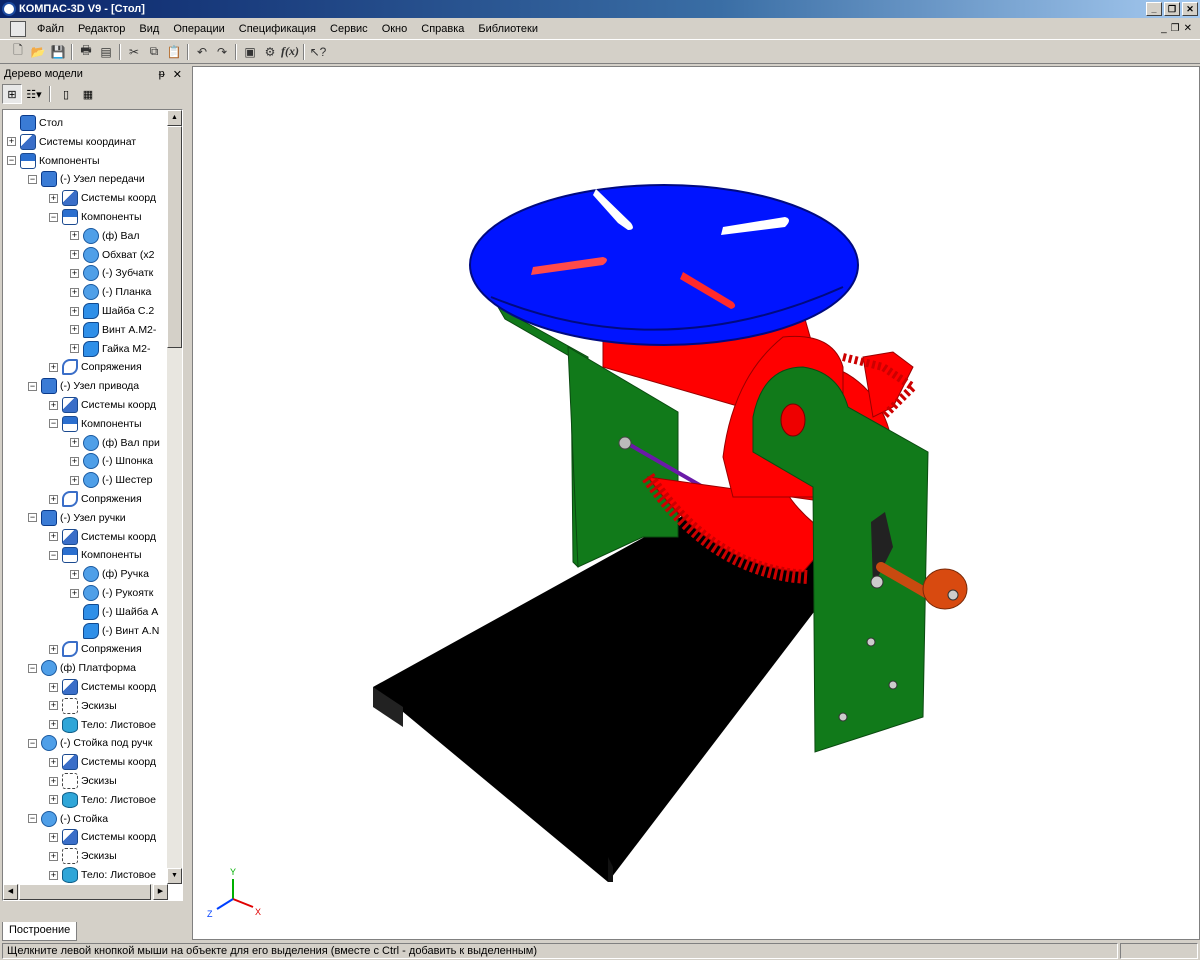  I want to click on pin-icon: ᵽ, so click(162, 74).